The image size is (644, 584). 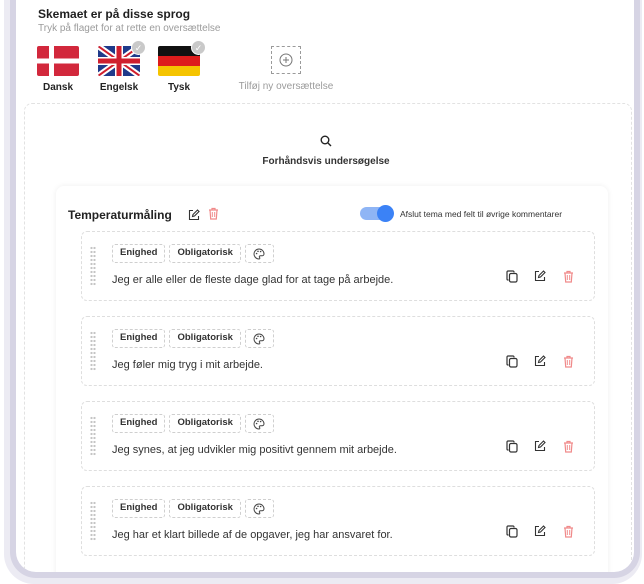 What do you see at coordinates (326, 161) in the screenshot?
I see `preview-survey-label: Forhåndsvis undersøgelse` at bounding box center [326, 161].